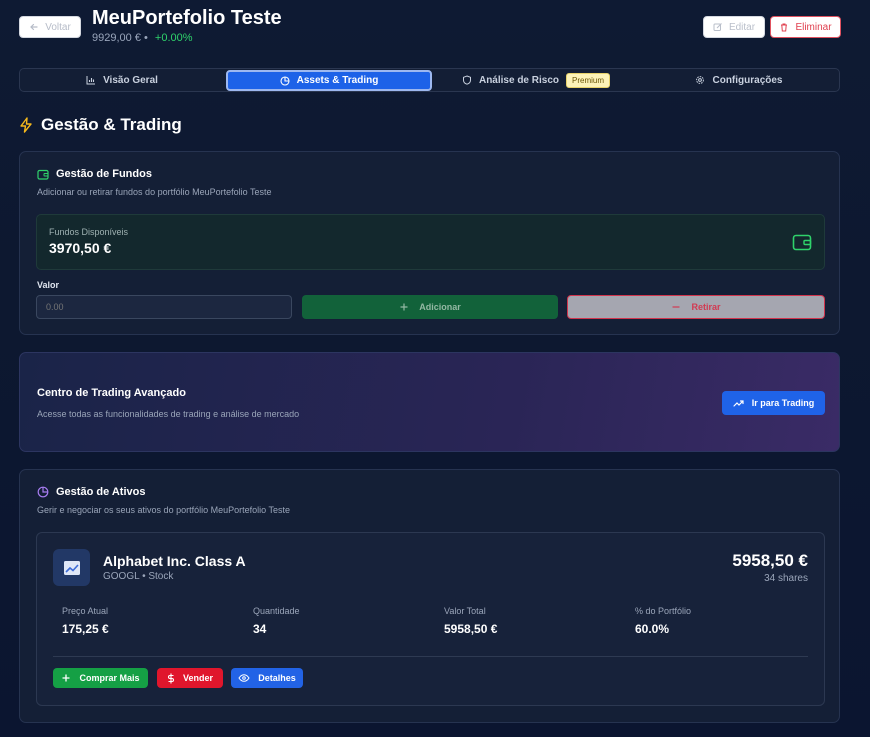 This screenshot has width=870, height=737. I want to click on stat-quantity-label: Quantidade, so click(276, 611).